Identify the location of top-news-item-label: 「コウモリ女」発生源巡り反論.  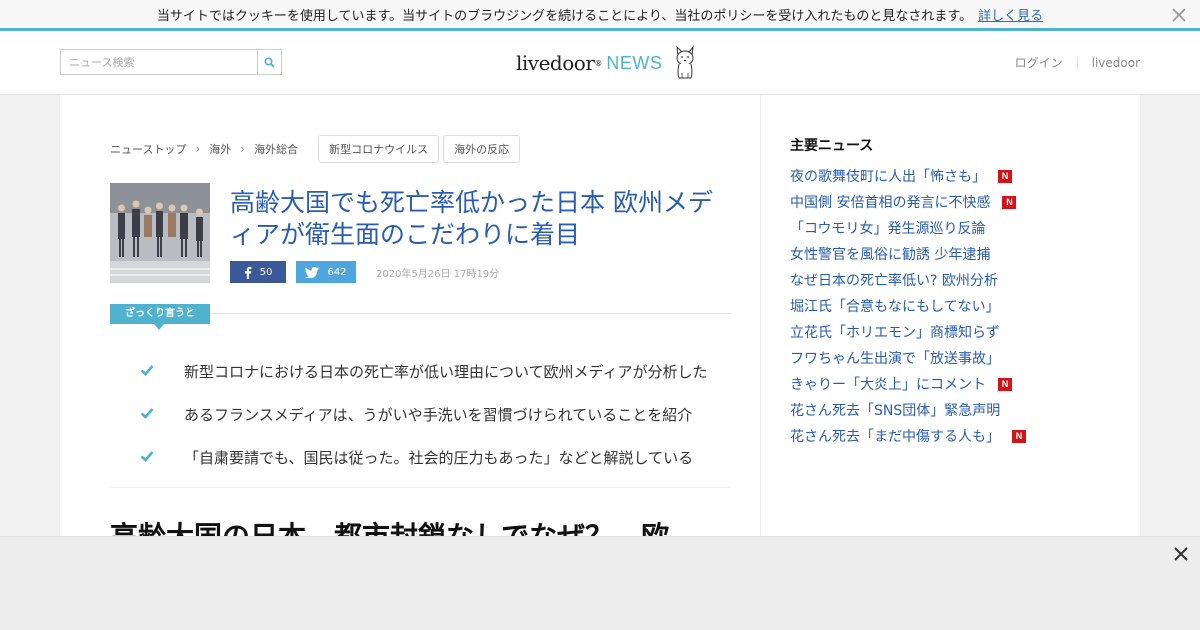
(888, 229).